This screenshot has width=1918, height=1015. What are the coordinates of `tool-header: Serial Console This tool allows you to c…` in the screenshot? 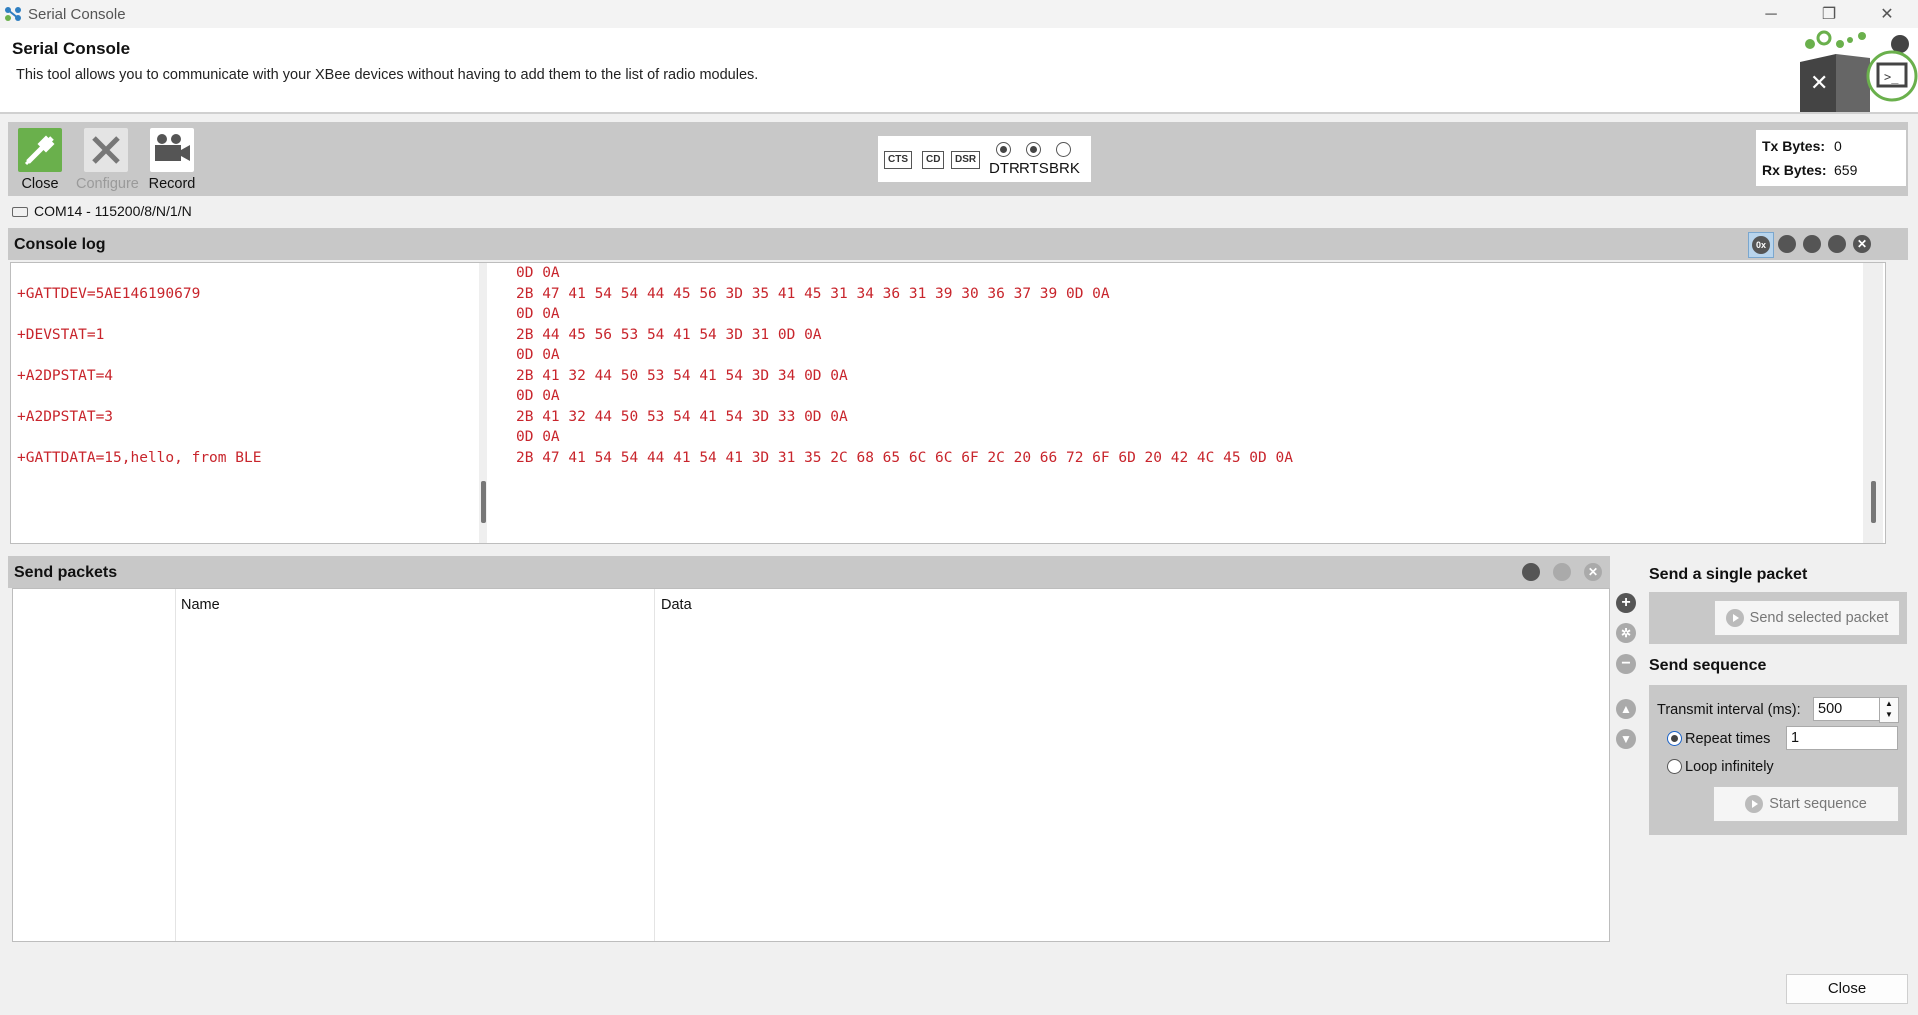 It's located at (959, 71).